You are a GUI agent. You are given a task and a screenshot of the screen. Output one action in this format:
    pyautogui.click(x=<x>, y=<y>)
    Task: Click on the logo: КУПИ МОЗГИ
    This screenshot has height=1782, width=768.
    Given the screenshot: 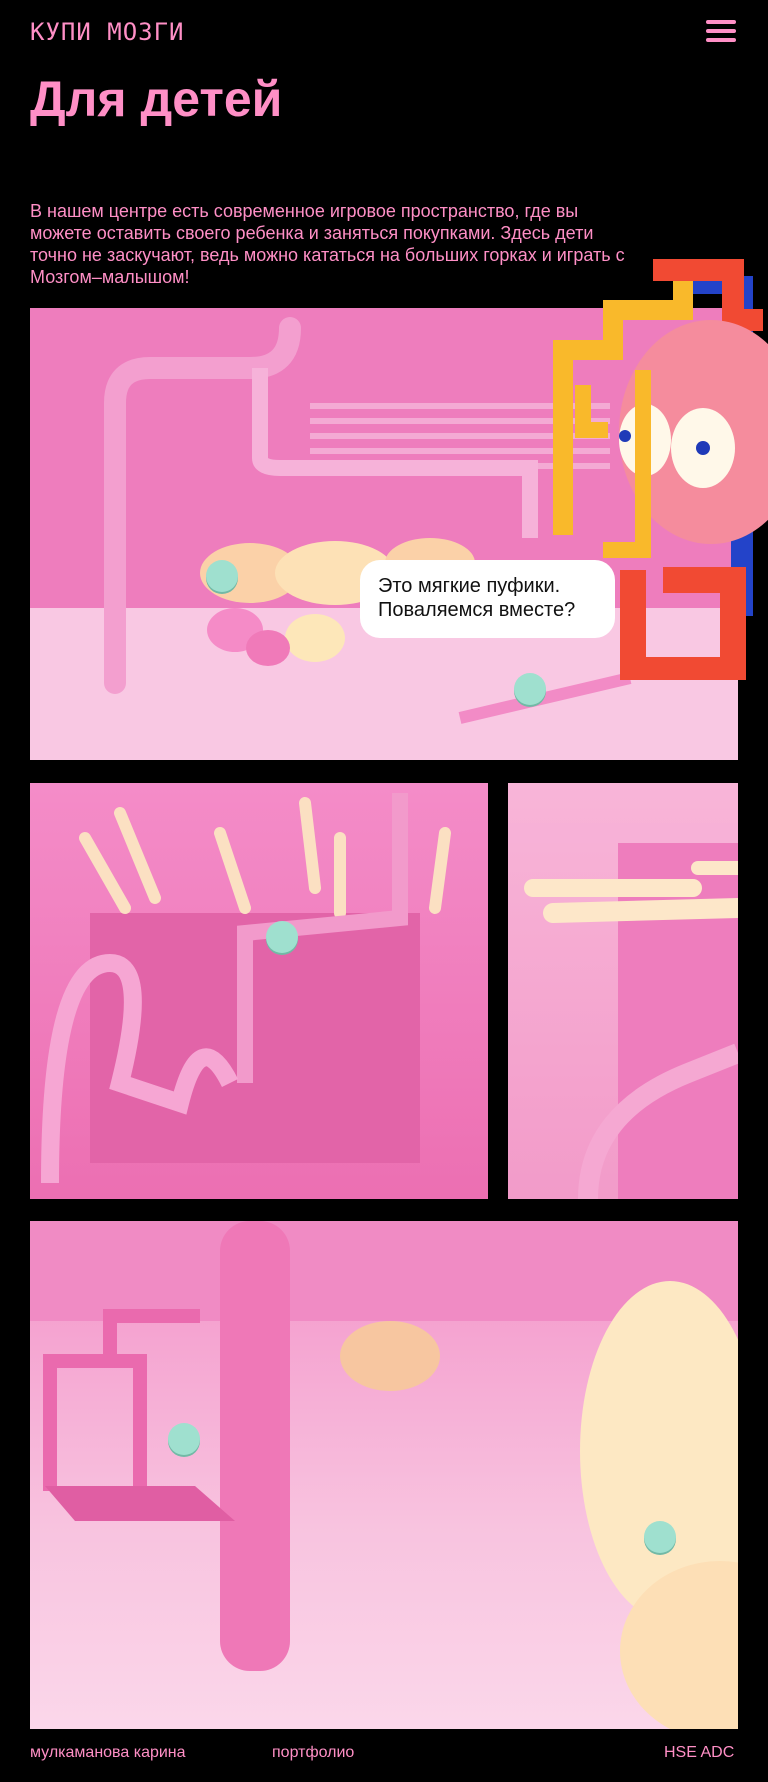 What is the action you would take?
    pyautogui.click(x=107, y=32)
    